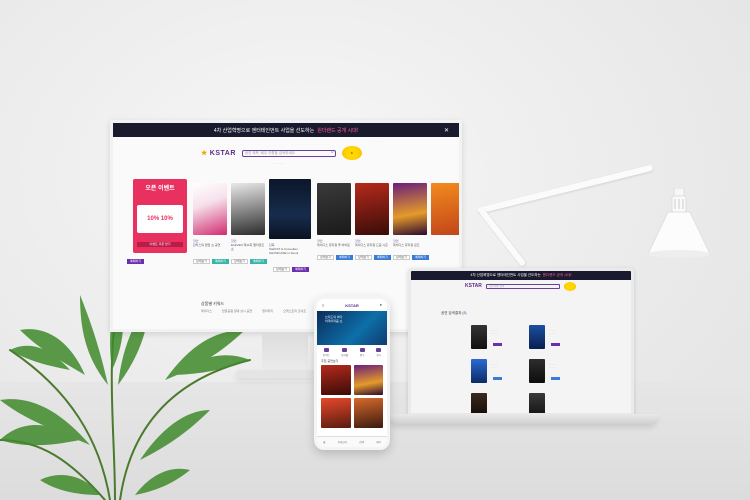 This screenshot has width=750, height=500. What do you see at coordinates (248, 245) in the screenshot?
I see `poster-meta: 할인 ELEVEN 제11회 엘리먼트 쇼` at bounding box center [248, 245].